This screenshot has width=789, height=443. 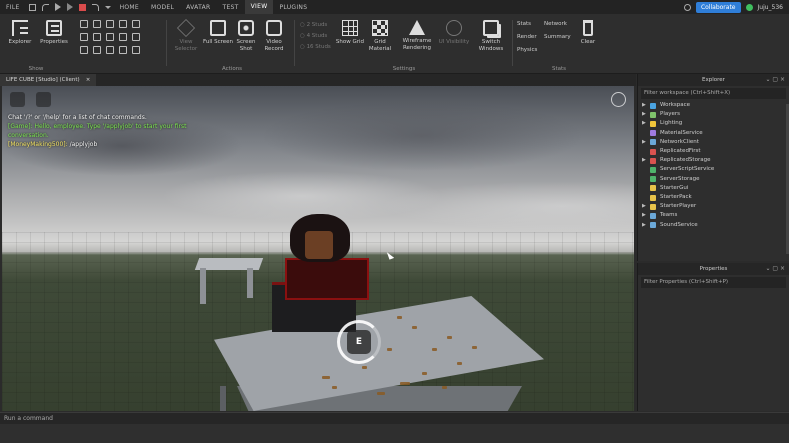 I want to click on explorer-button: Explorer, so click(x=20, y=33).